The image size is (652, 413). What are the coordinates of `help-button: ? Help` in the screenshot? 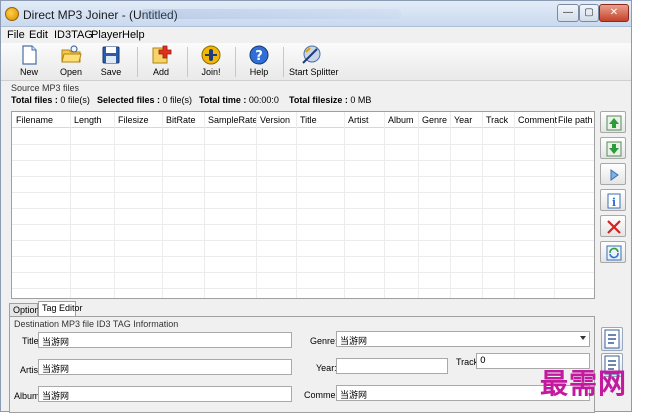 It's located at (259, 62).